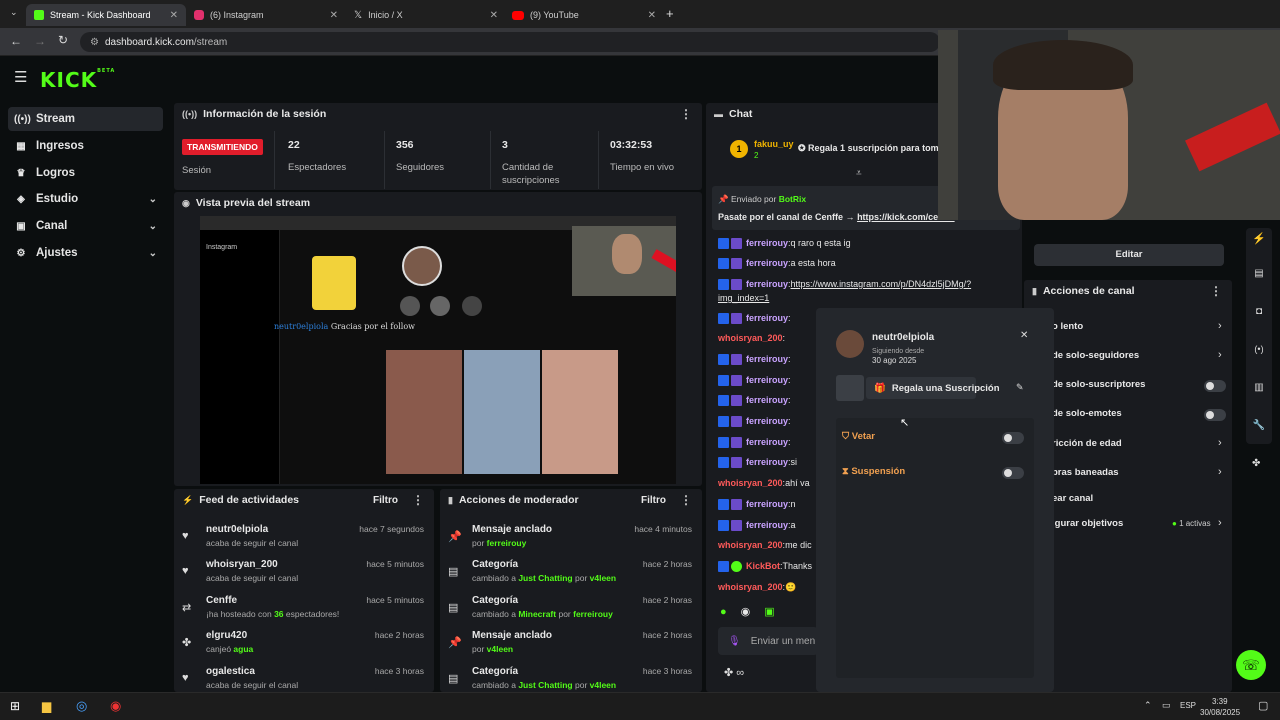 The image size is (1280, 720). Describe the element at coordinates (422, 266) in the screenshot. I see `profile-avatar-image` at that location.